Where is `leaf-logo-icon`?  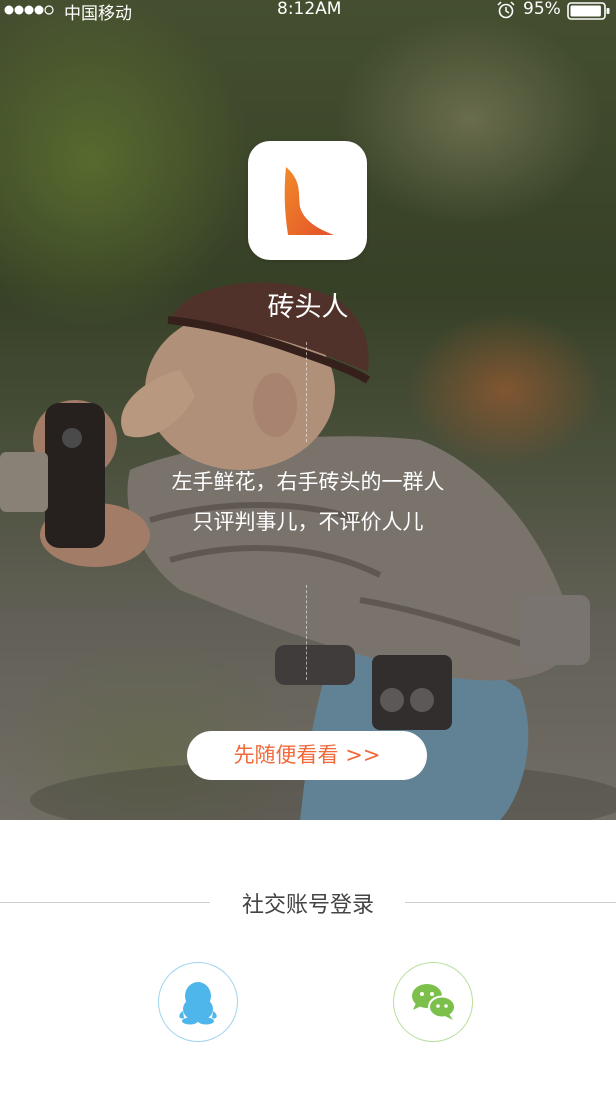 leaf-logo-icon is located at coordinates (309, 201).